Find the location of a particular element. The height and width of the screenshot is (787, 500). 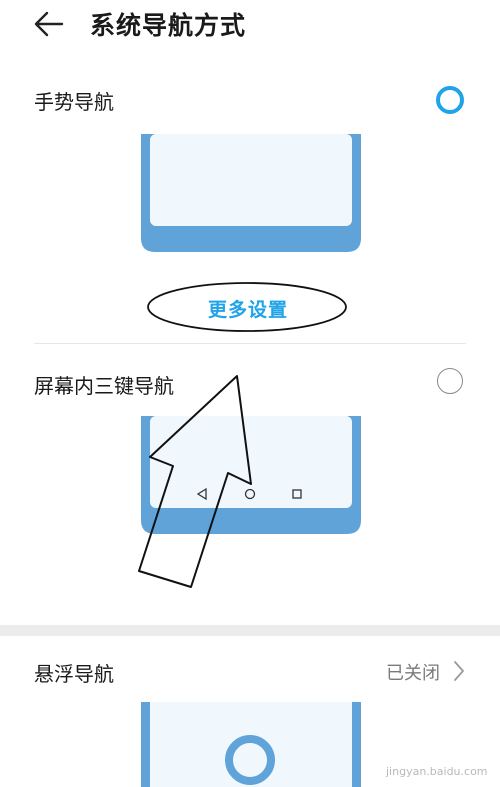

divider is located at coordinates (250, 343).